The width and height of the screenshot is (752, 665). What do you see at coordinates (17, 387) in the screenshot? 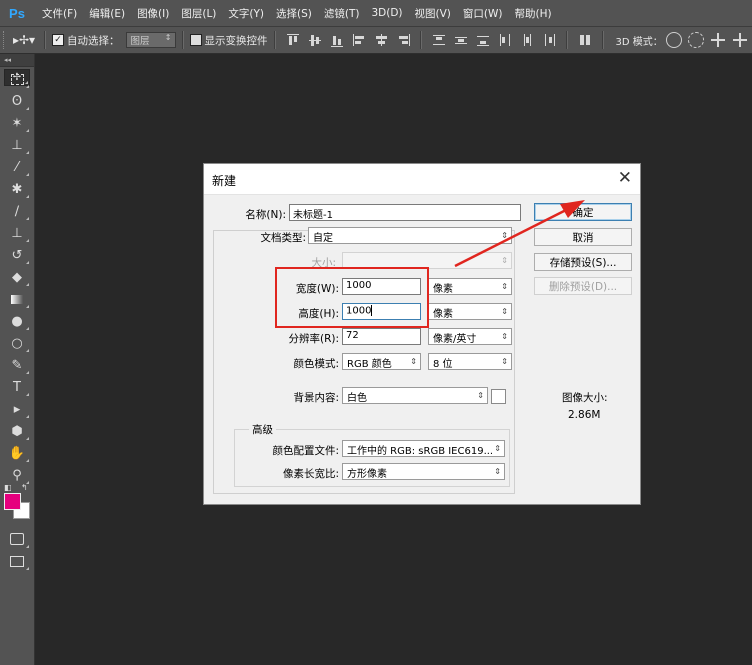
I see `type-tool-icon: T` at bounding box center [17, 387].